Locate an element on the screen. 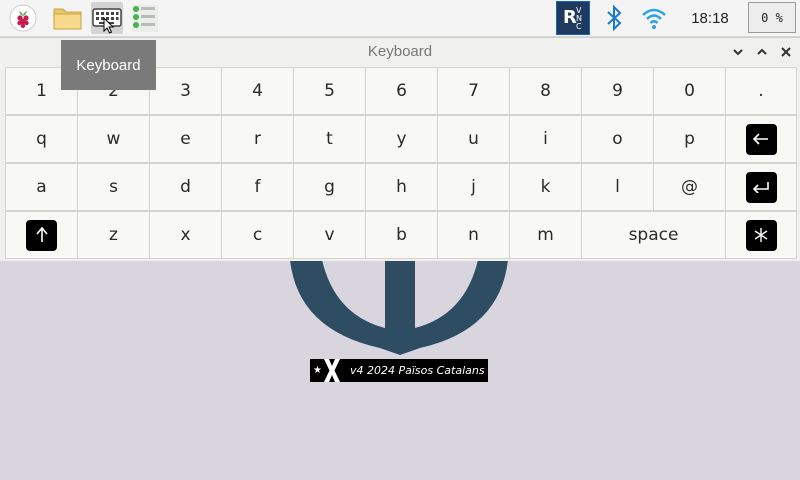 The image size is (800, 480). key-w: w is located at coordinates (113, 139).